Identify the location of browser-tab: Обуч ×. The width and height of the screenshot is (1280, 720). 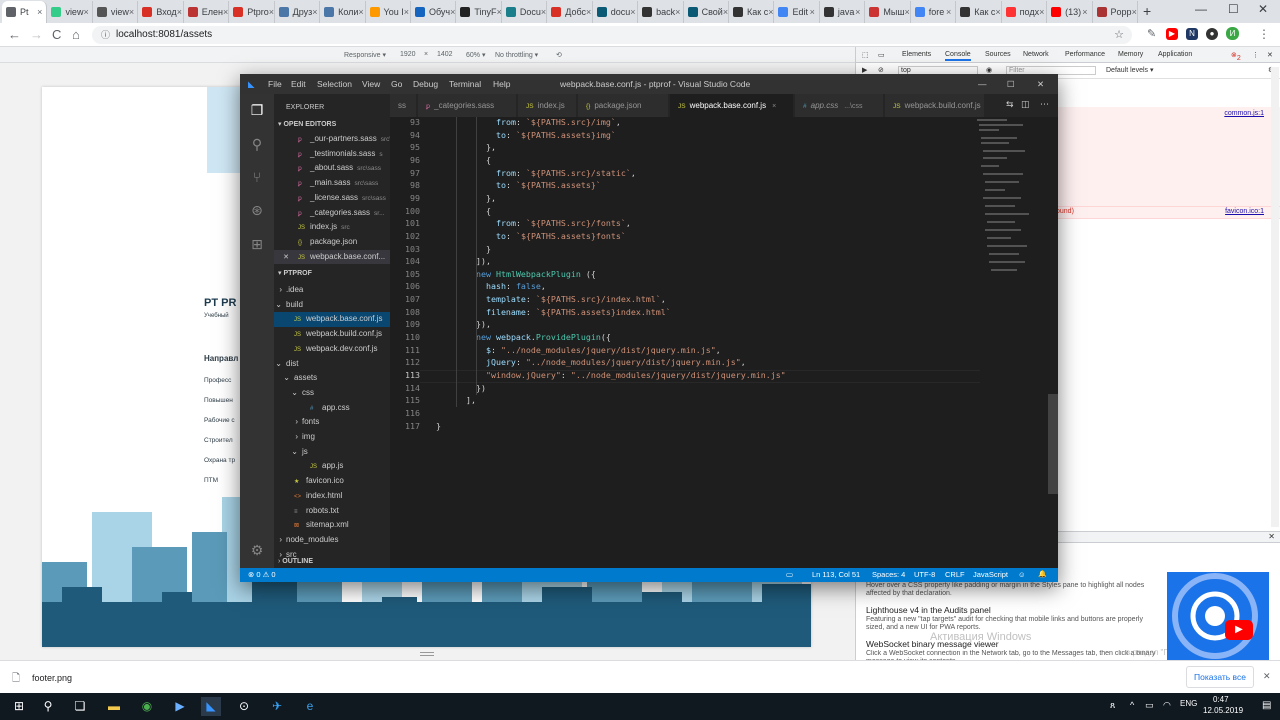
(434, 12).